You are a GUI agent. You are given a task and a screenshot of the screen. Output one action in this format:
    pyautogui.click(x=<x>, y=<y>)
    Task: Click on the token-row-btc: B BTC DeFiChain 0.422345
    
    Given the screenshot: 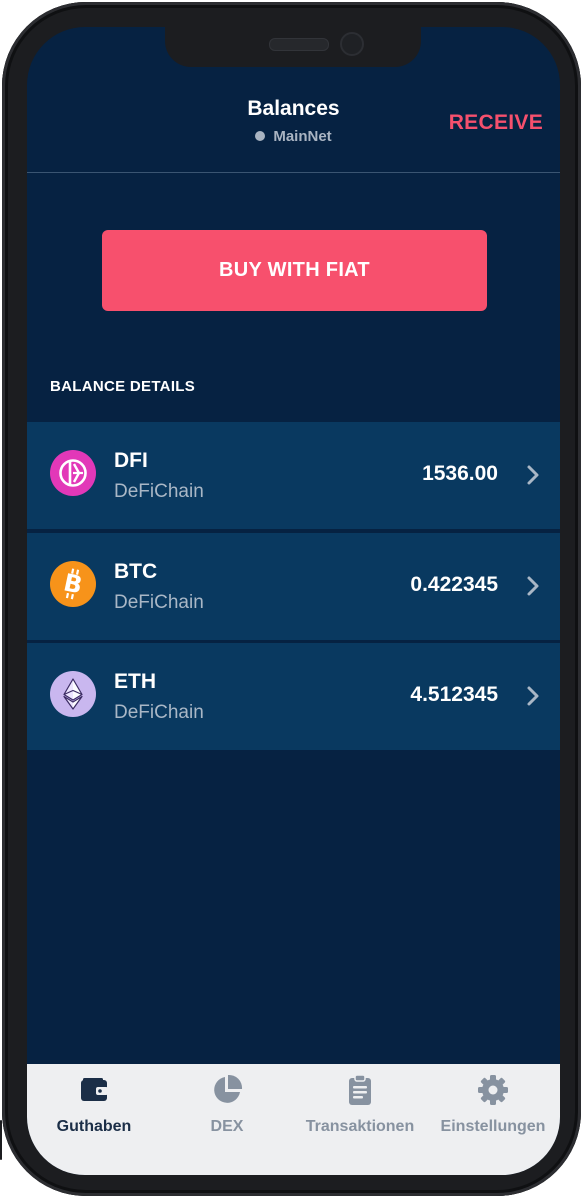 What is the action you would take?
    pyautogui.click(x=293, y=586)
    